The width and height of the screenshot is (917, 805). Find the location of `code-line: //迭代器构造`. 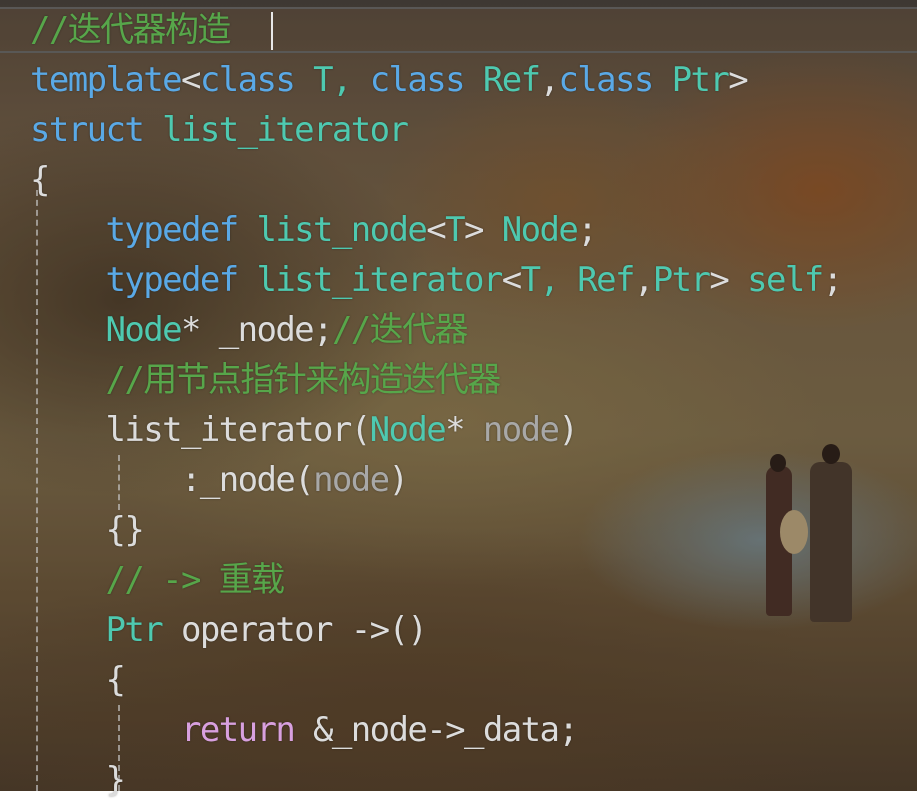

code-line: //迭代器构造 is located at coordinates (435, 30).